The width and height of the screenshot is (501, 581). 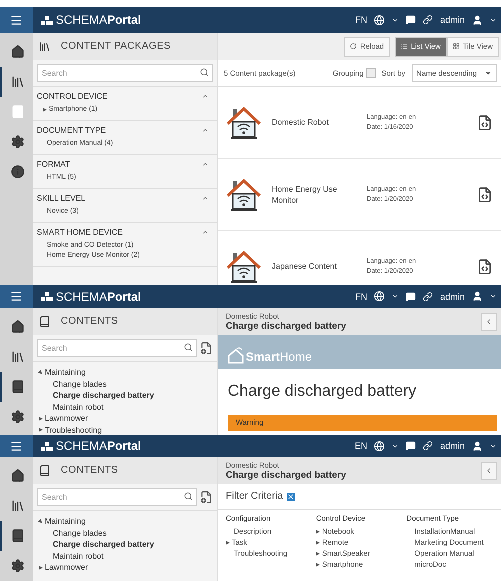 I want to click on package-name: Home Energy Use Monitor, so click(x=314, y=195).